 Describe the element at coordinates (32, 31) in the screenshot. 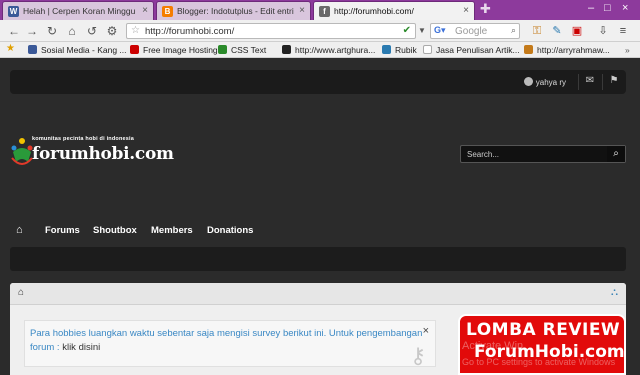

I see `forward-icon: →` at that location.